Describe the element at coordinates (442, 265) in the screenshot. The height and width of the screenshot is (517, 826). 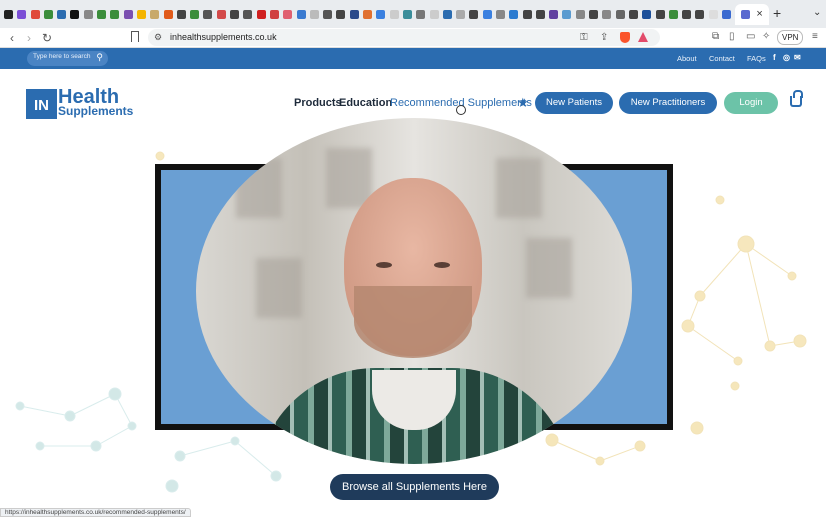
I see `presenter-eye` at that location.